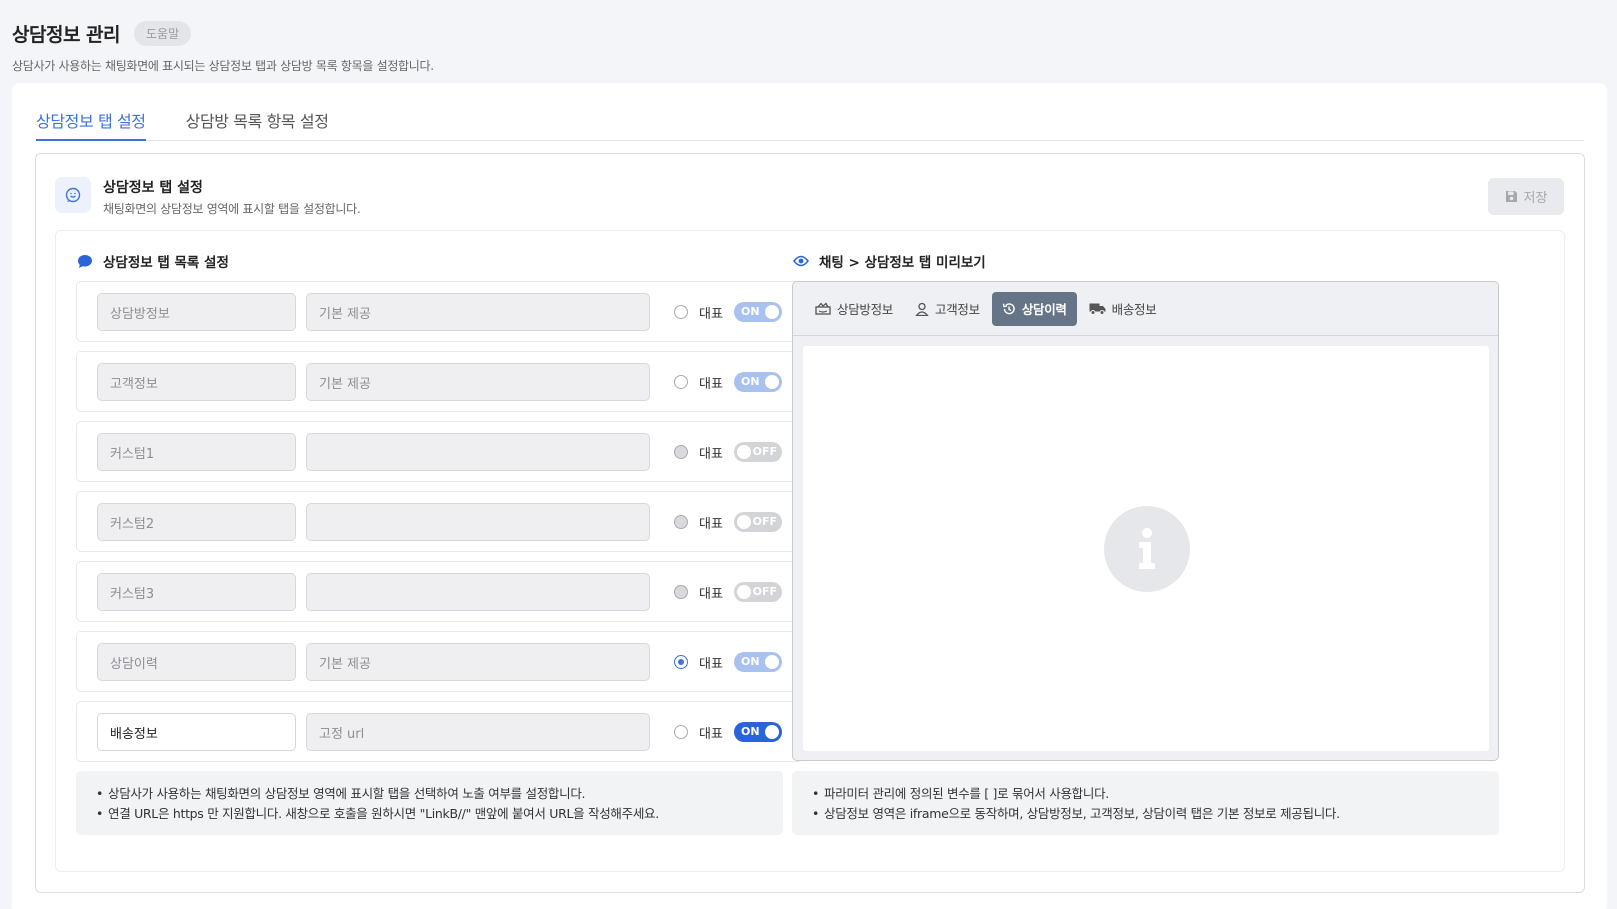 Image resolution: width=1617 pixels, height=909 pixels. What do you see at coordinates (196, 312) in the screenshot?
I see `tab-name-input: 상담방정보` at bounding box center [196, 312].